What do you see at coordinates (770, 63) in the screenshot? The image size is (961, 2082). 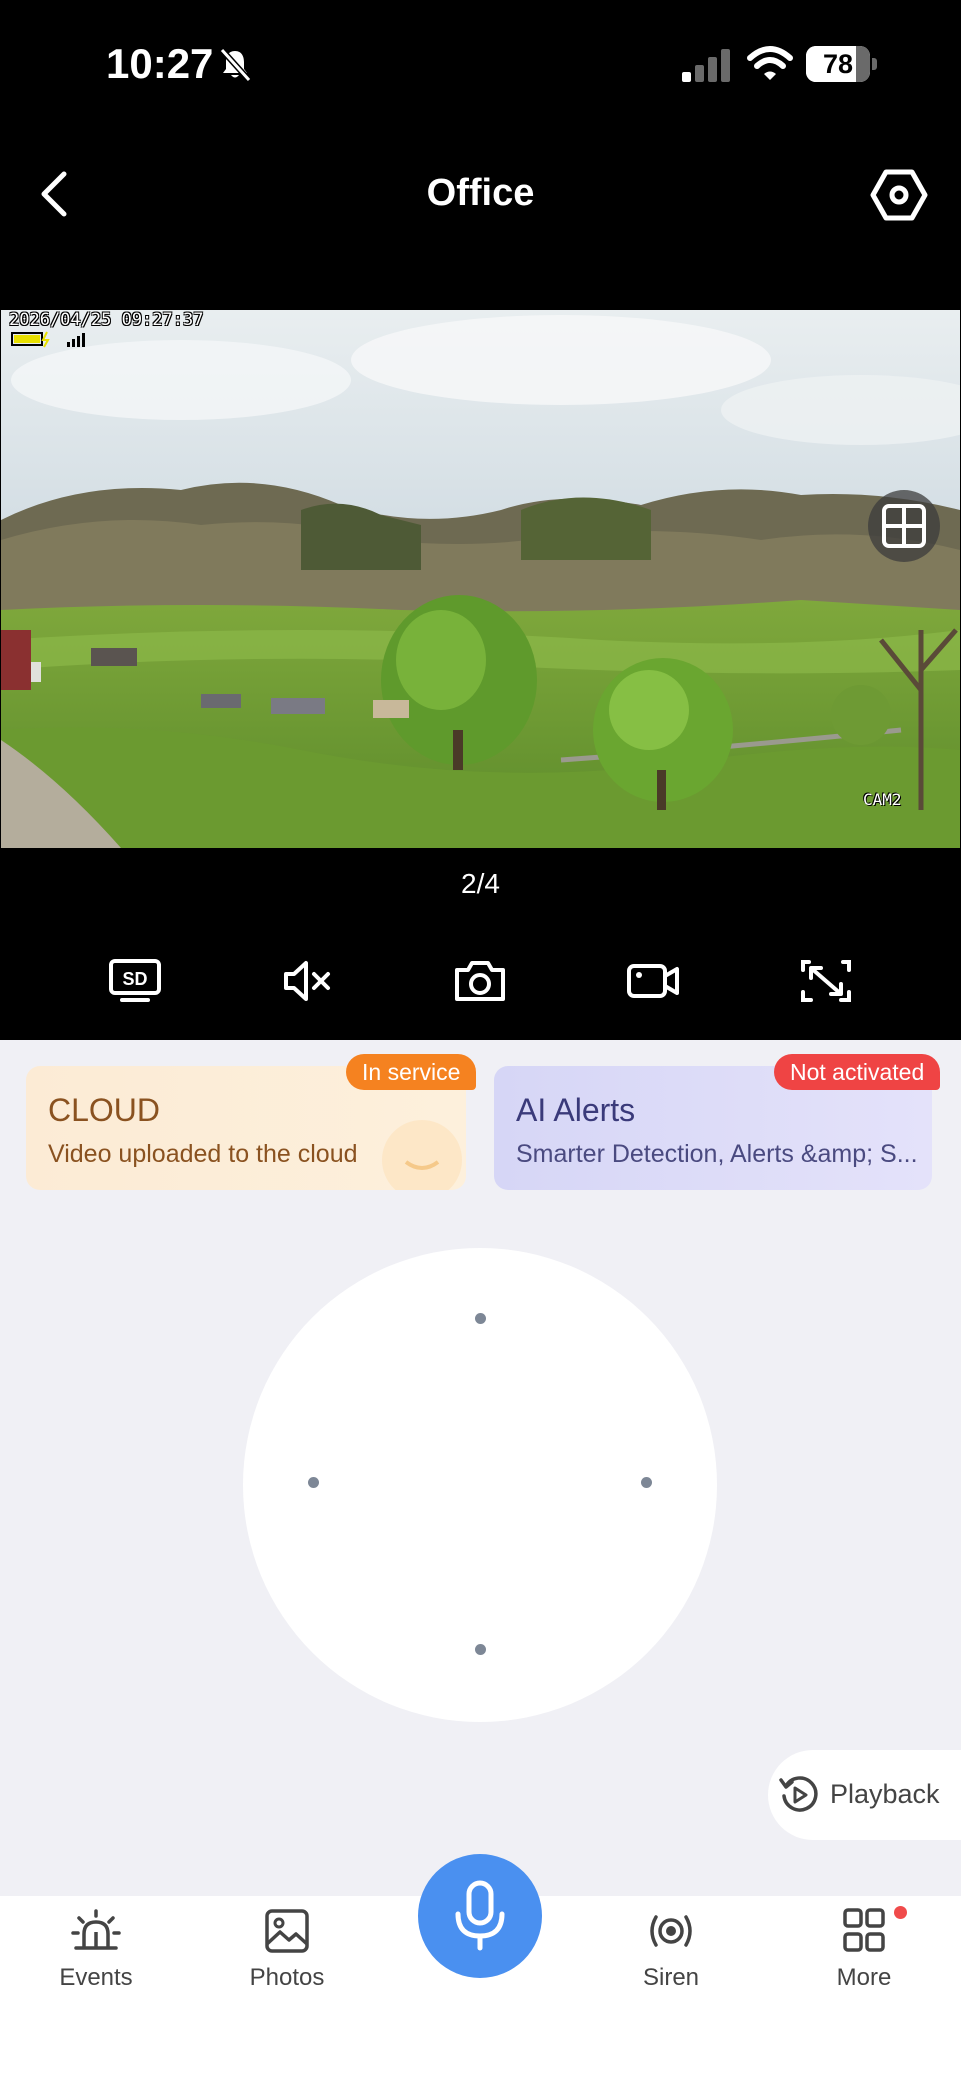 I see `wifi-icon` at bounding box center [770, 63].